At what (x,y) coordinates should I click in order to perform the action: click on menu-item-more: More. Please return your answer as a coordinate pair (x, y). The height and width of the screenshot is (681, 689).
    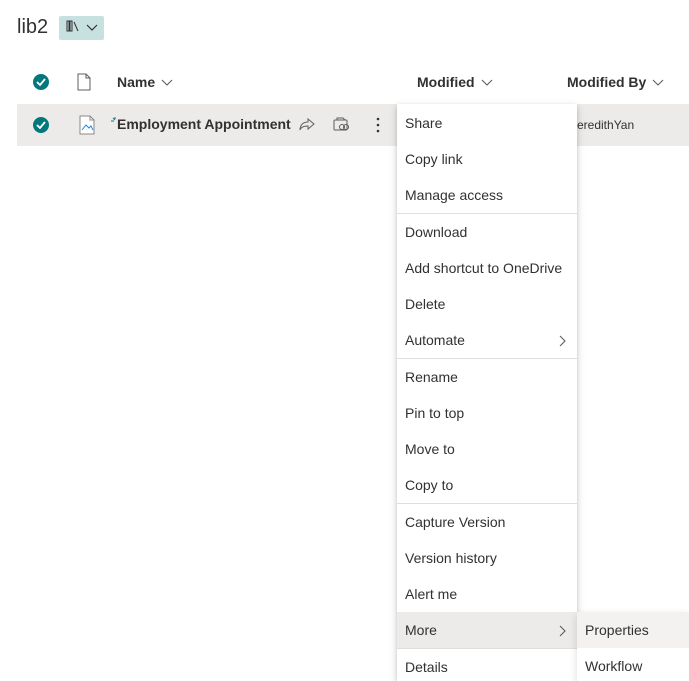
    Looking at the image, I should click on (487, 630).